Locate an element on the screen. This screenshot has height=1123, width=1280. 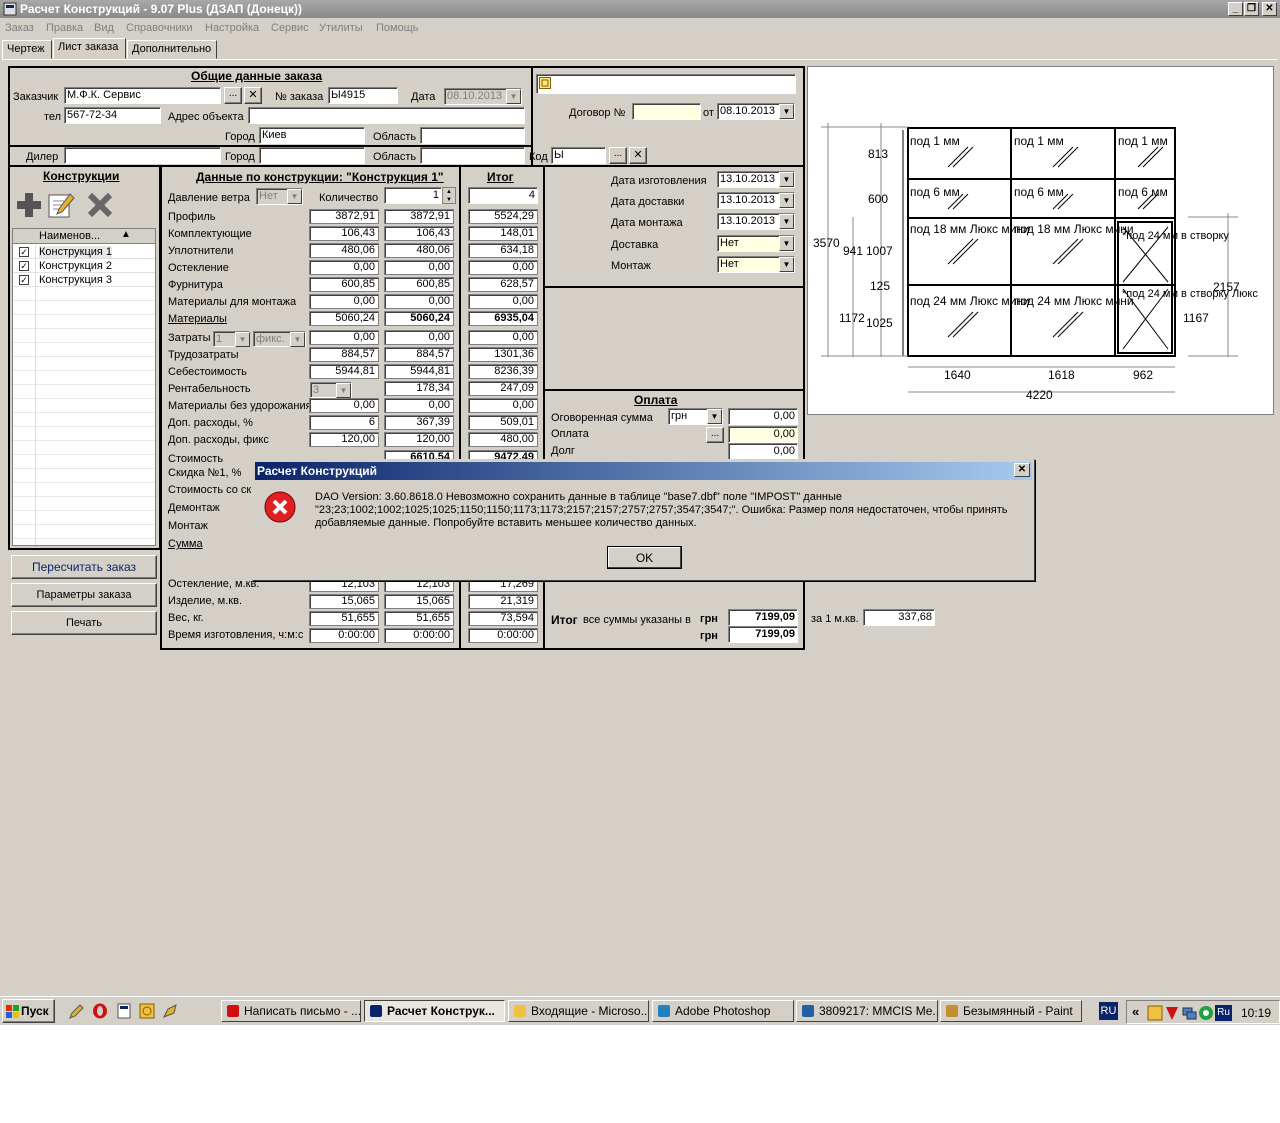
wind-dropdown-icon: ▼ is located at coordinates (294, 196).